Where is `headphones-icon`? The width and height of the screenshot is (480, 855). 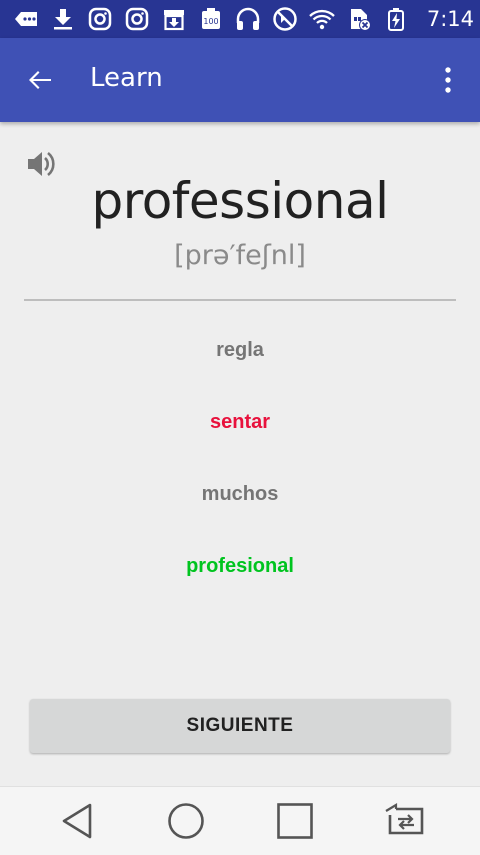
headphones-icon is located at coordinates (248, 19).